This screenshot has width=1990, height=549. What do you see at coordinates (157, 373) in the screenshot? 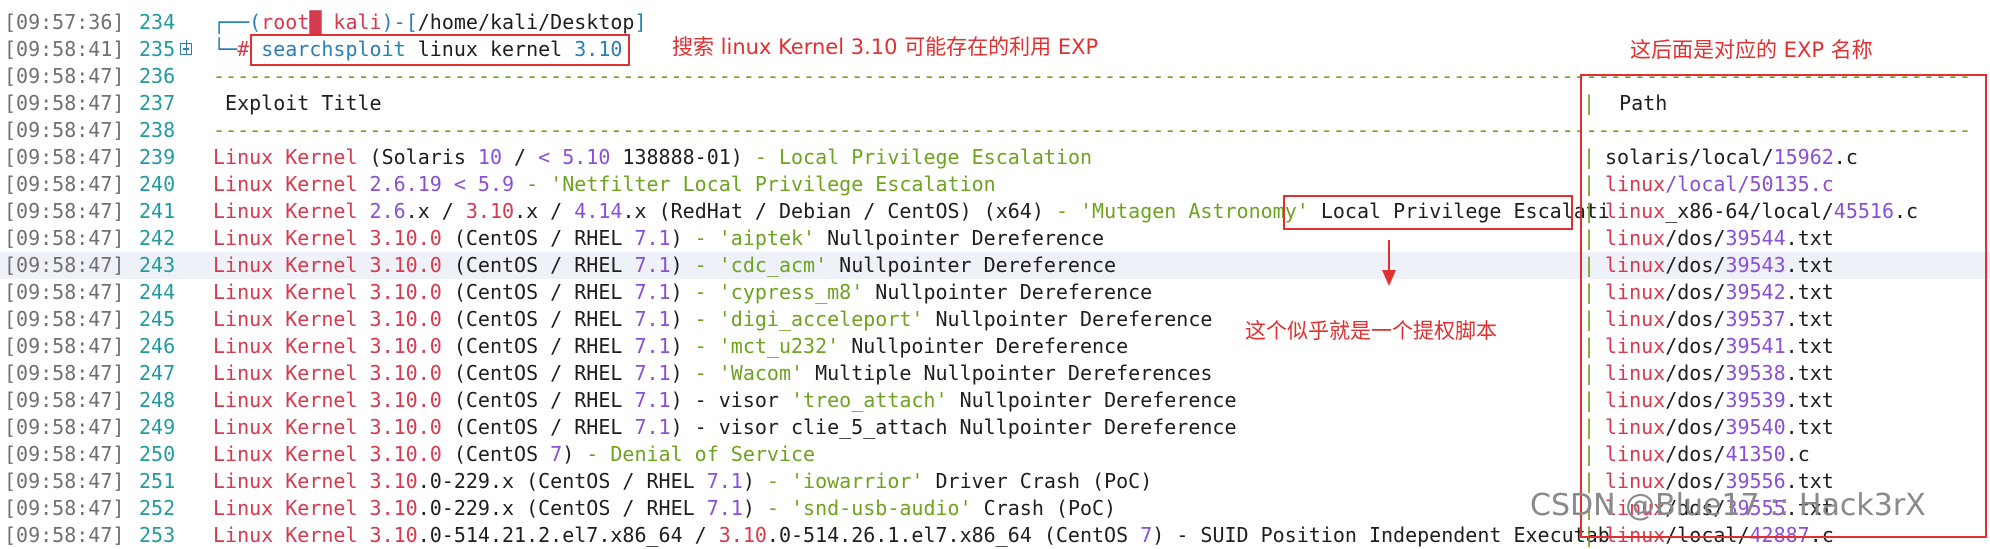
I see `line-number: 247` at bounding box center [157, 373].